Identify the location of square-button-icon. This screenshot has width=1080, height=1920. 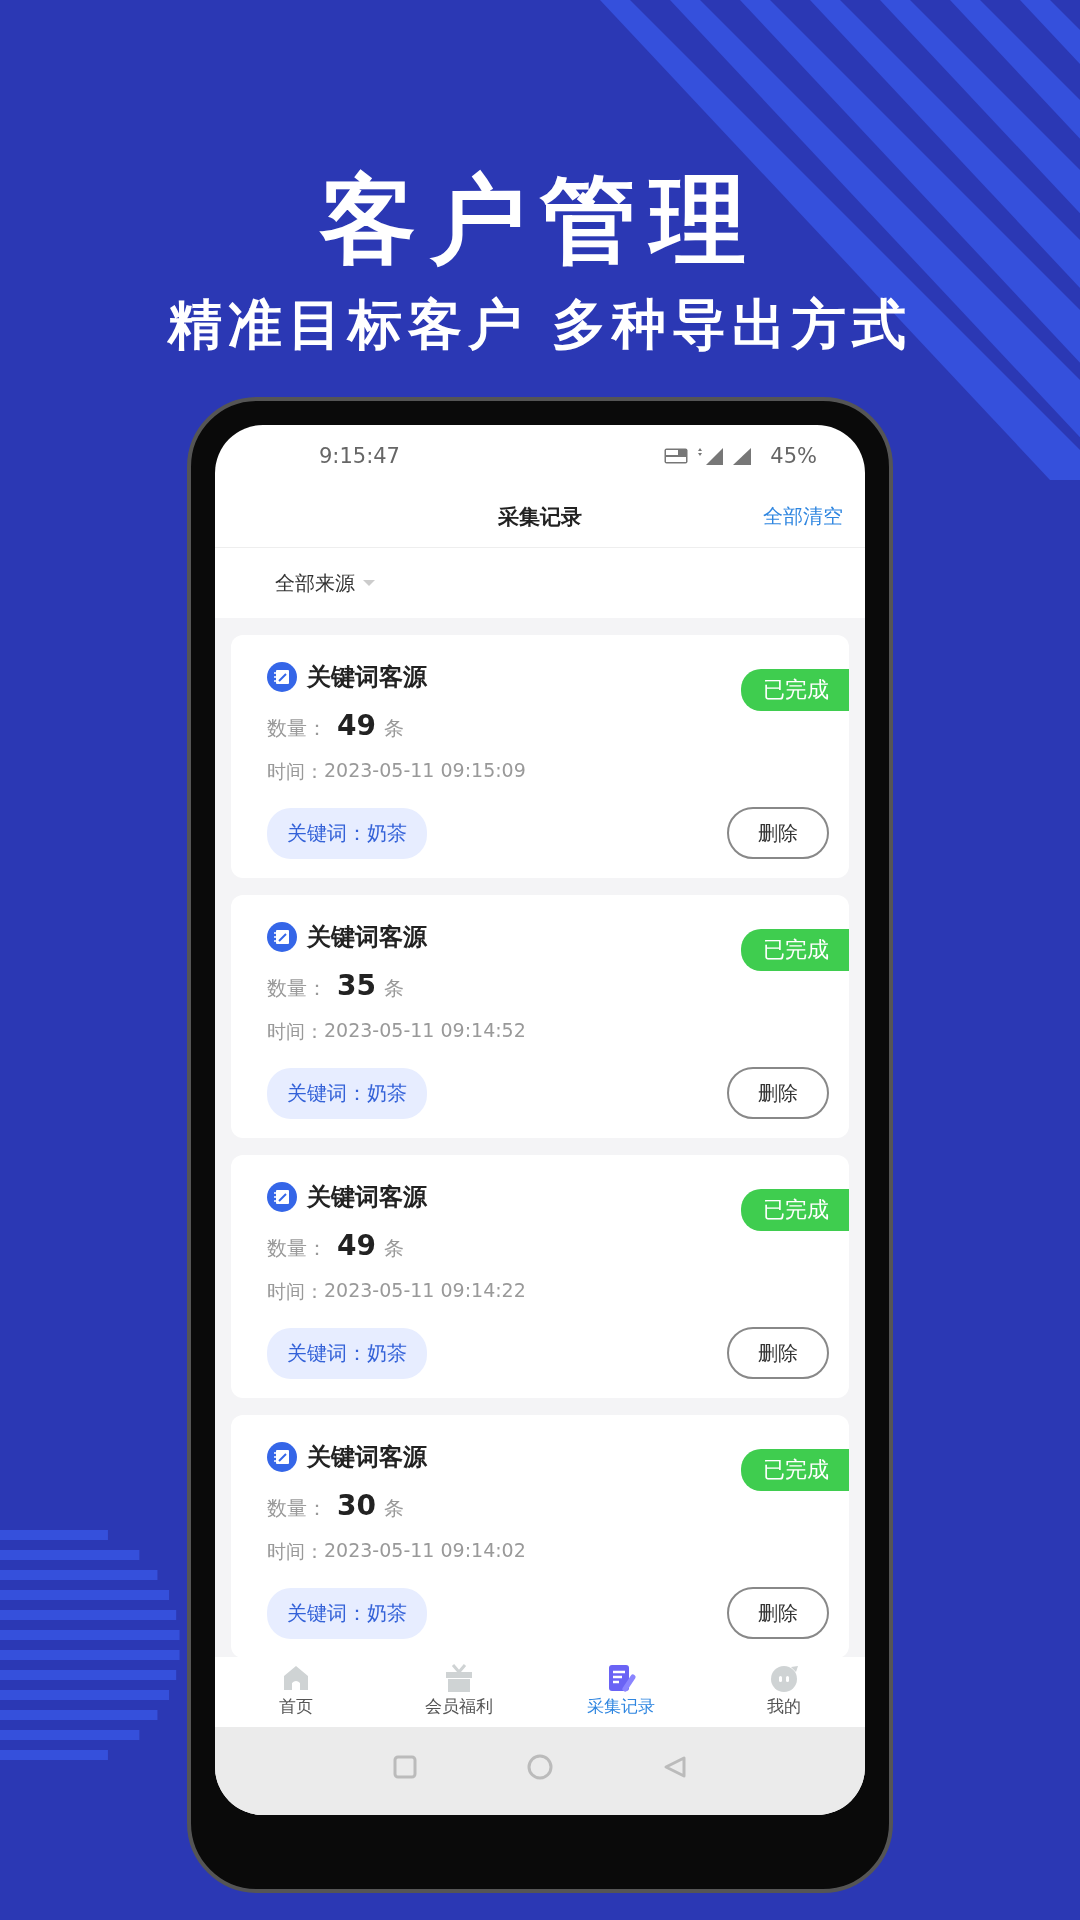
(405, 1767).